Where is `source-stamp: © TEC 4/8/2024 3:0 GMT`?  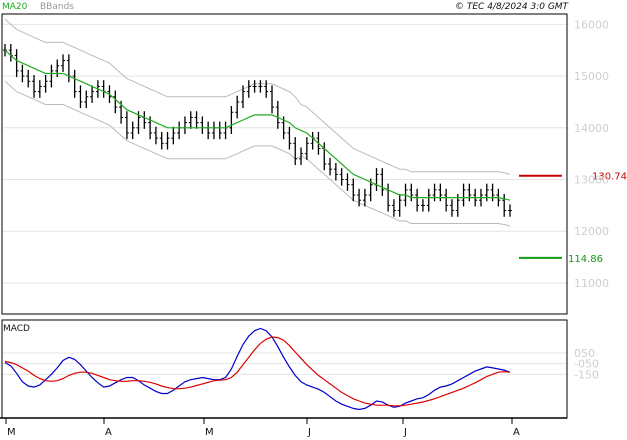
source-stamp: © TEC 4/8/2024 3:0 GMT is located at coordinates (512, 7).